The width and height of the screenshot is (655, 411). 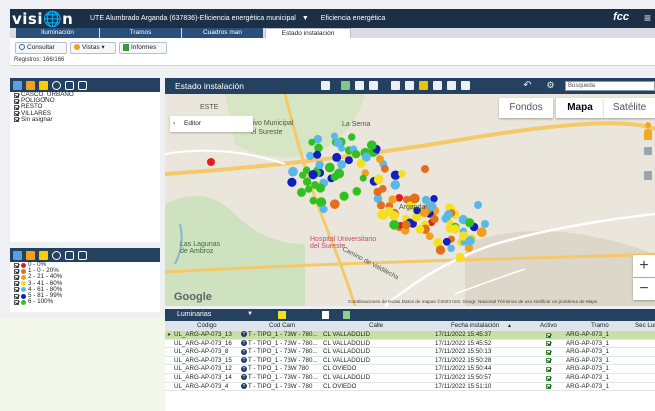 I want to click on tag-icon, so click(x=465, y=85).